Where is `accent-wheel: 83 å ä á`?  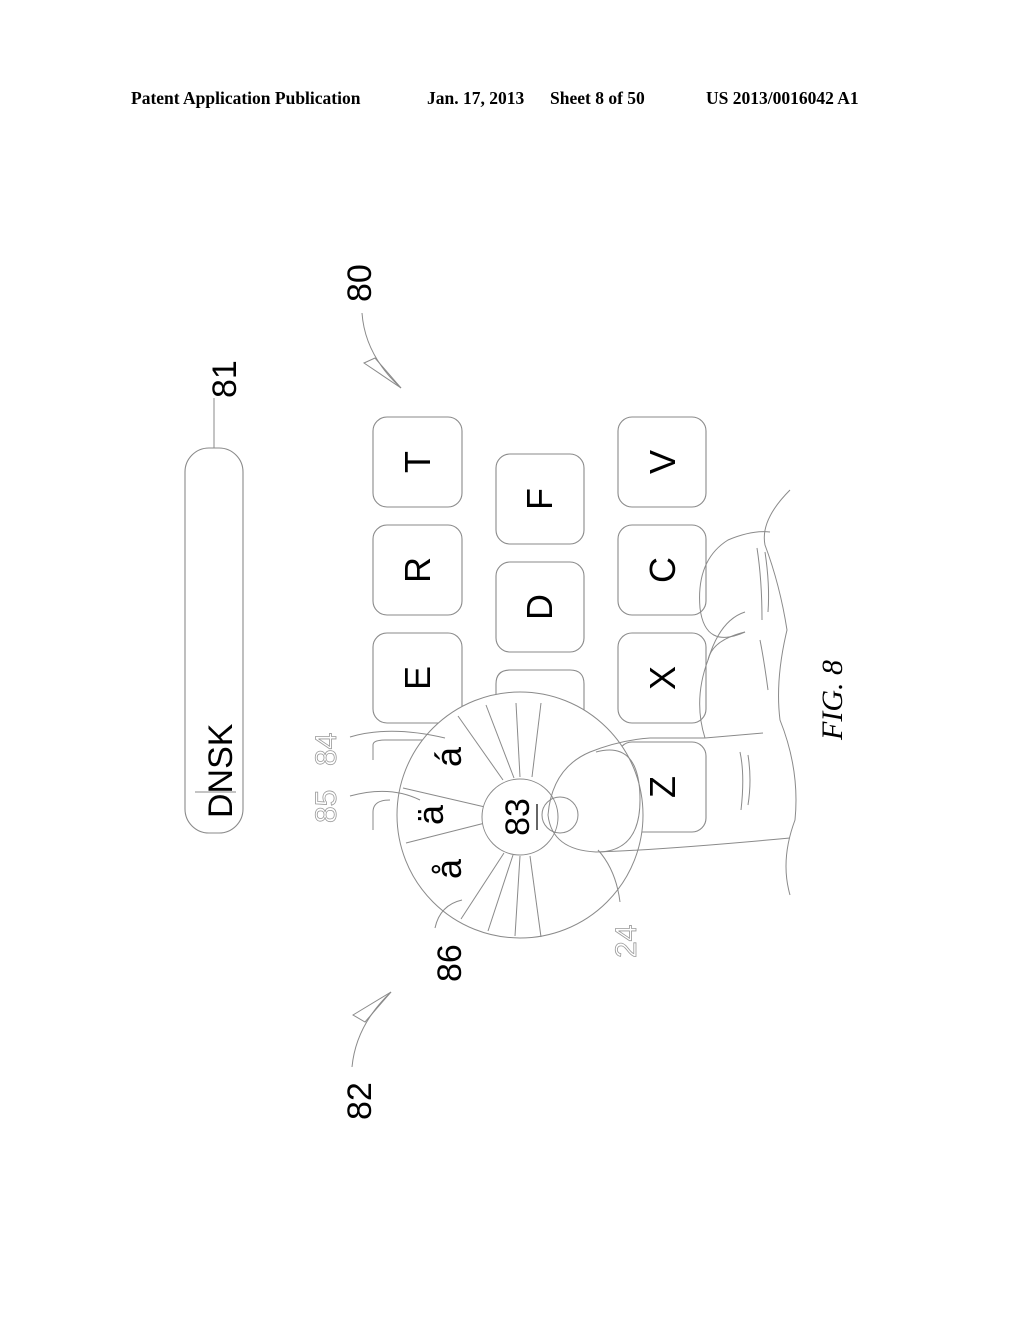 accent-wheel: 83 å ä á is located at coordinates (520, 815).